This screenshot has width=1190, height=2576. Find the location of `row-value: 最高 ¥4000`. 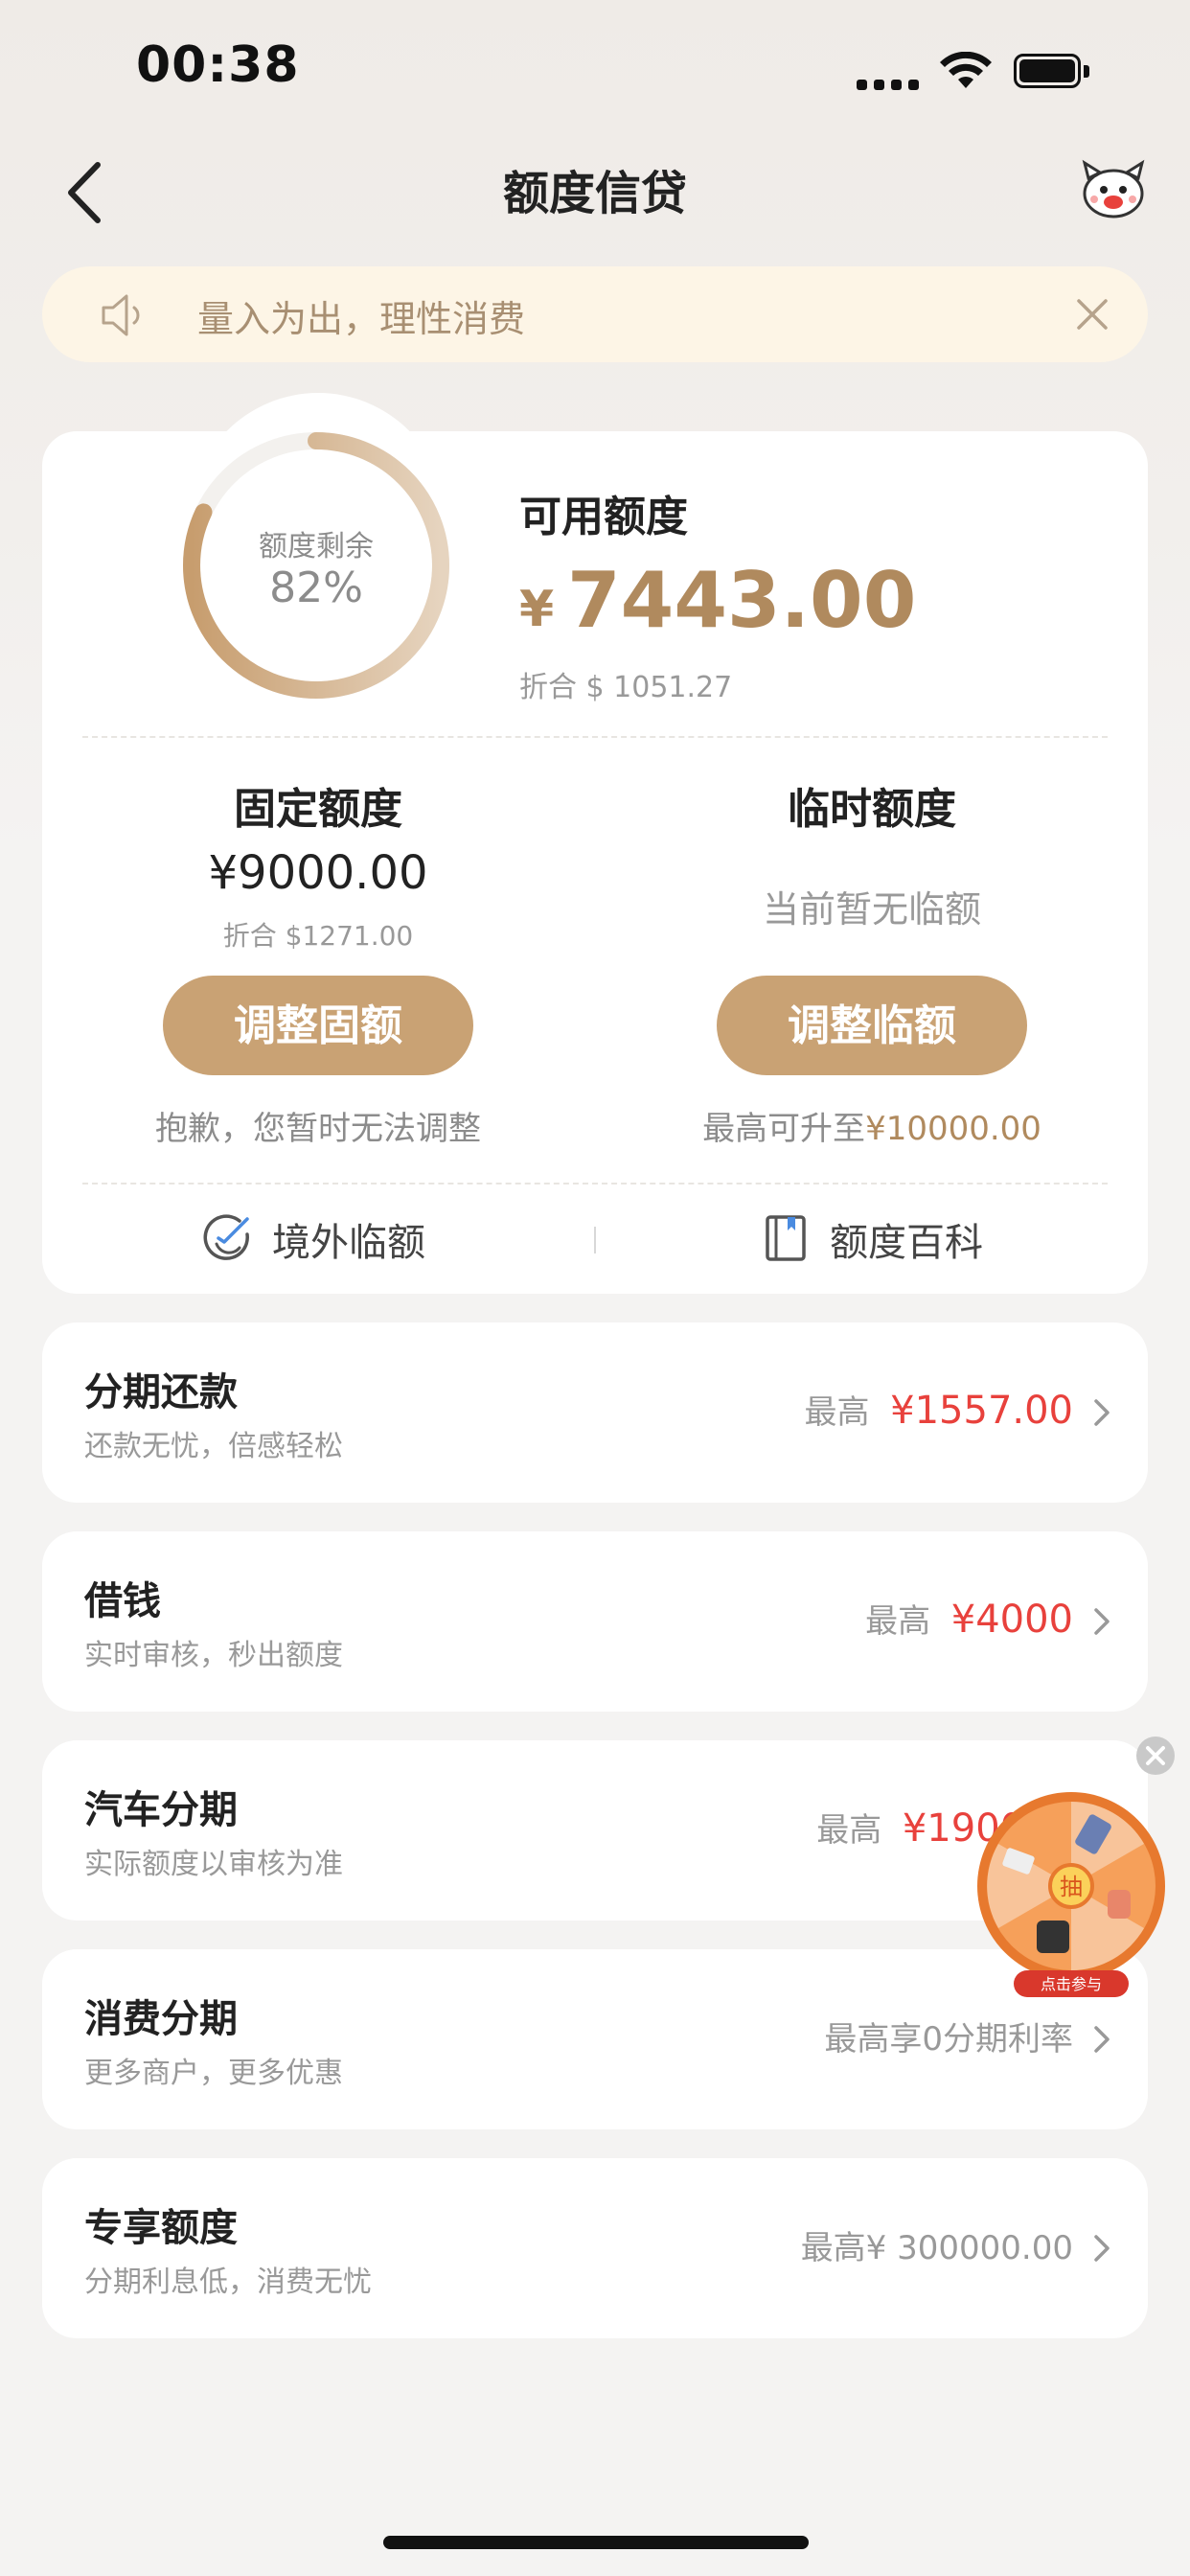

row-value: 最高 ¥4000 is located at coordinates (969, 1618).